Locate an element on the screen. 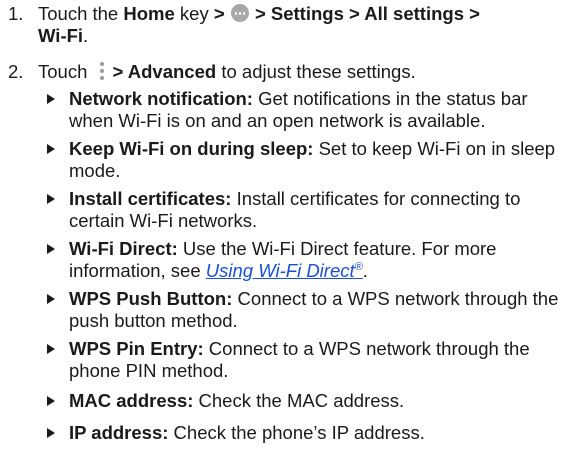 Image resolution: width=571 pixels, height=450 pixels. step-number: 2. is located at coordinates (16, 71).